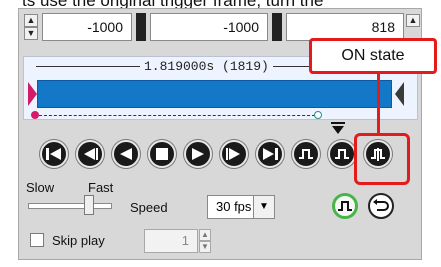 This screenshot has width=441, height=267. I want to click on end-bracket-icon, so click(277, 27).